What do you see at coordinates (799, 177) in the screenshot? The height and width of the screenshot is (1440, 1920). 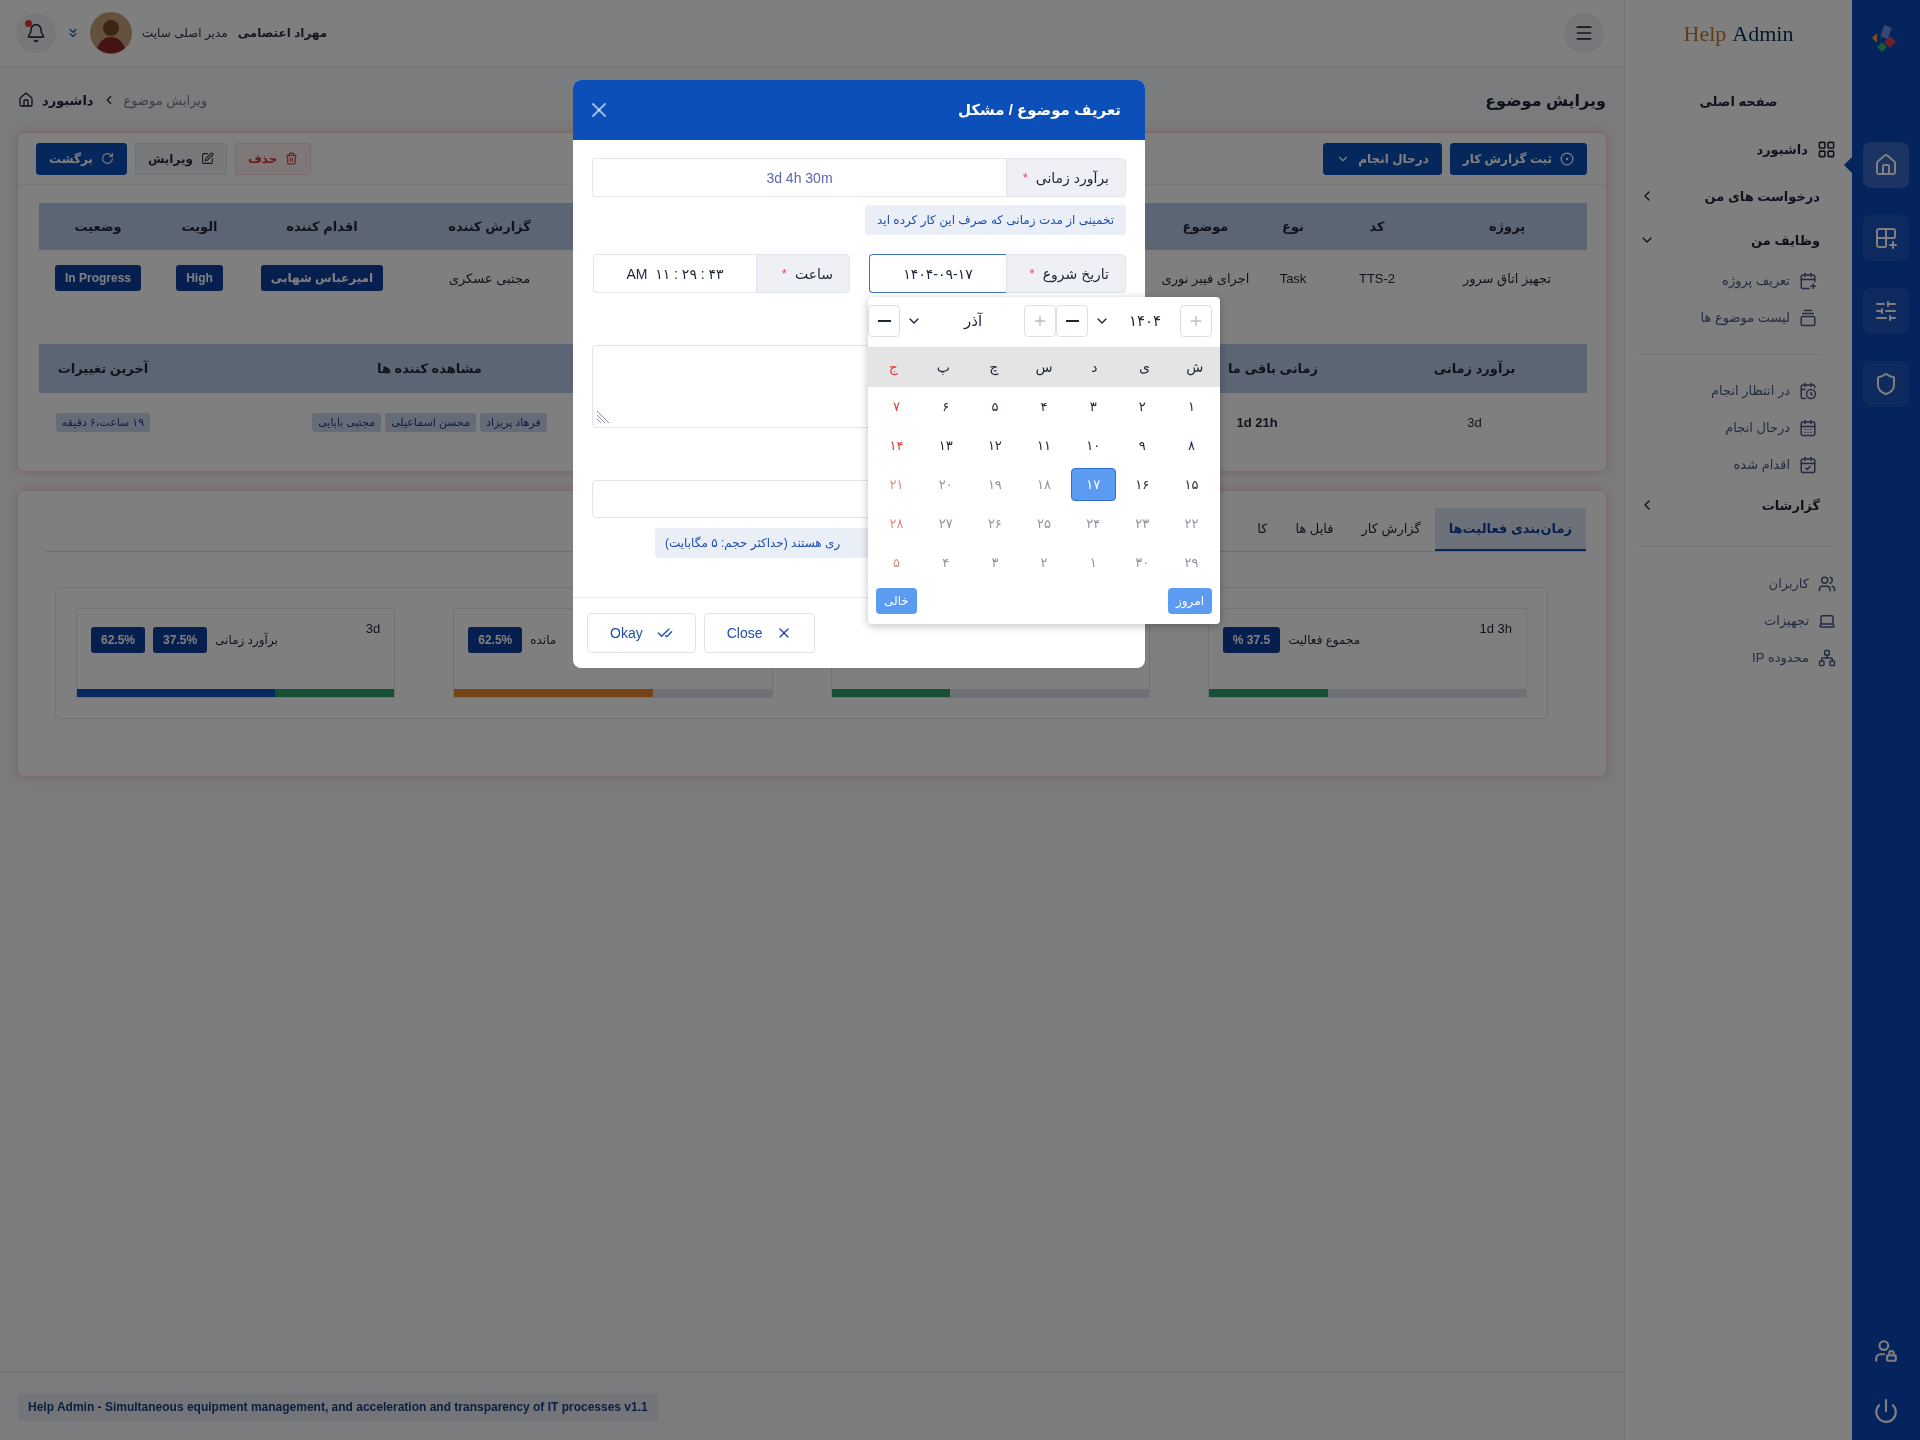 I see `estimate-field: 3d 4h 30m` at bounding box center [799, 177].